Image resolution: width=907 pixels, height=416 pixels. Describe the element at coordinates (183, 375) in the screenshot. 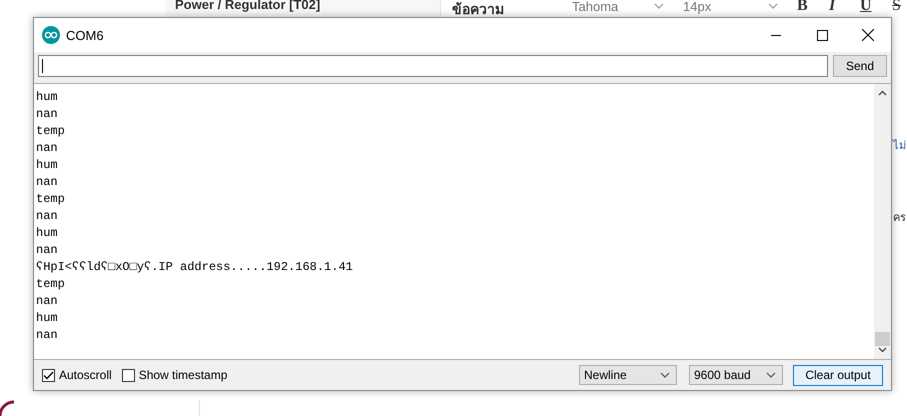

I see `checkbox-label: Show timestamp` at that location.